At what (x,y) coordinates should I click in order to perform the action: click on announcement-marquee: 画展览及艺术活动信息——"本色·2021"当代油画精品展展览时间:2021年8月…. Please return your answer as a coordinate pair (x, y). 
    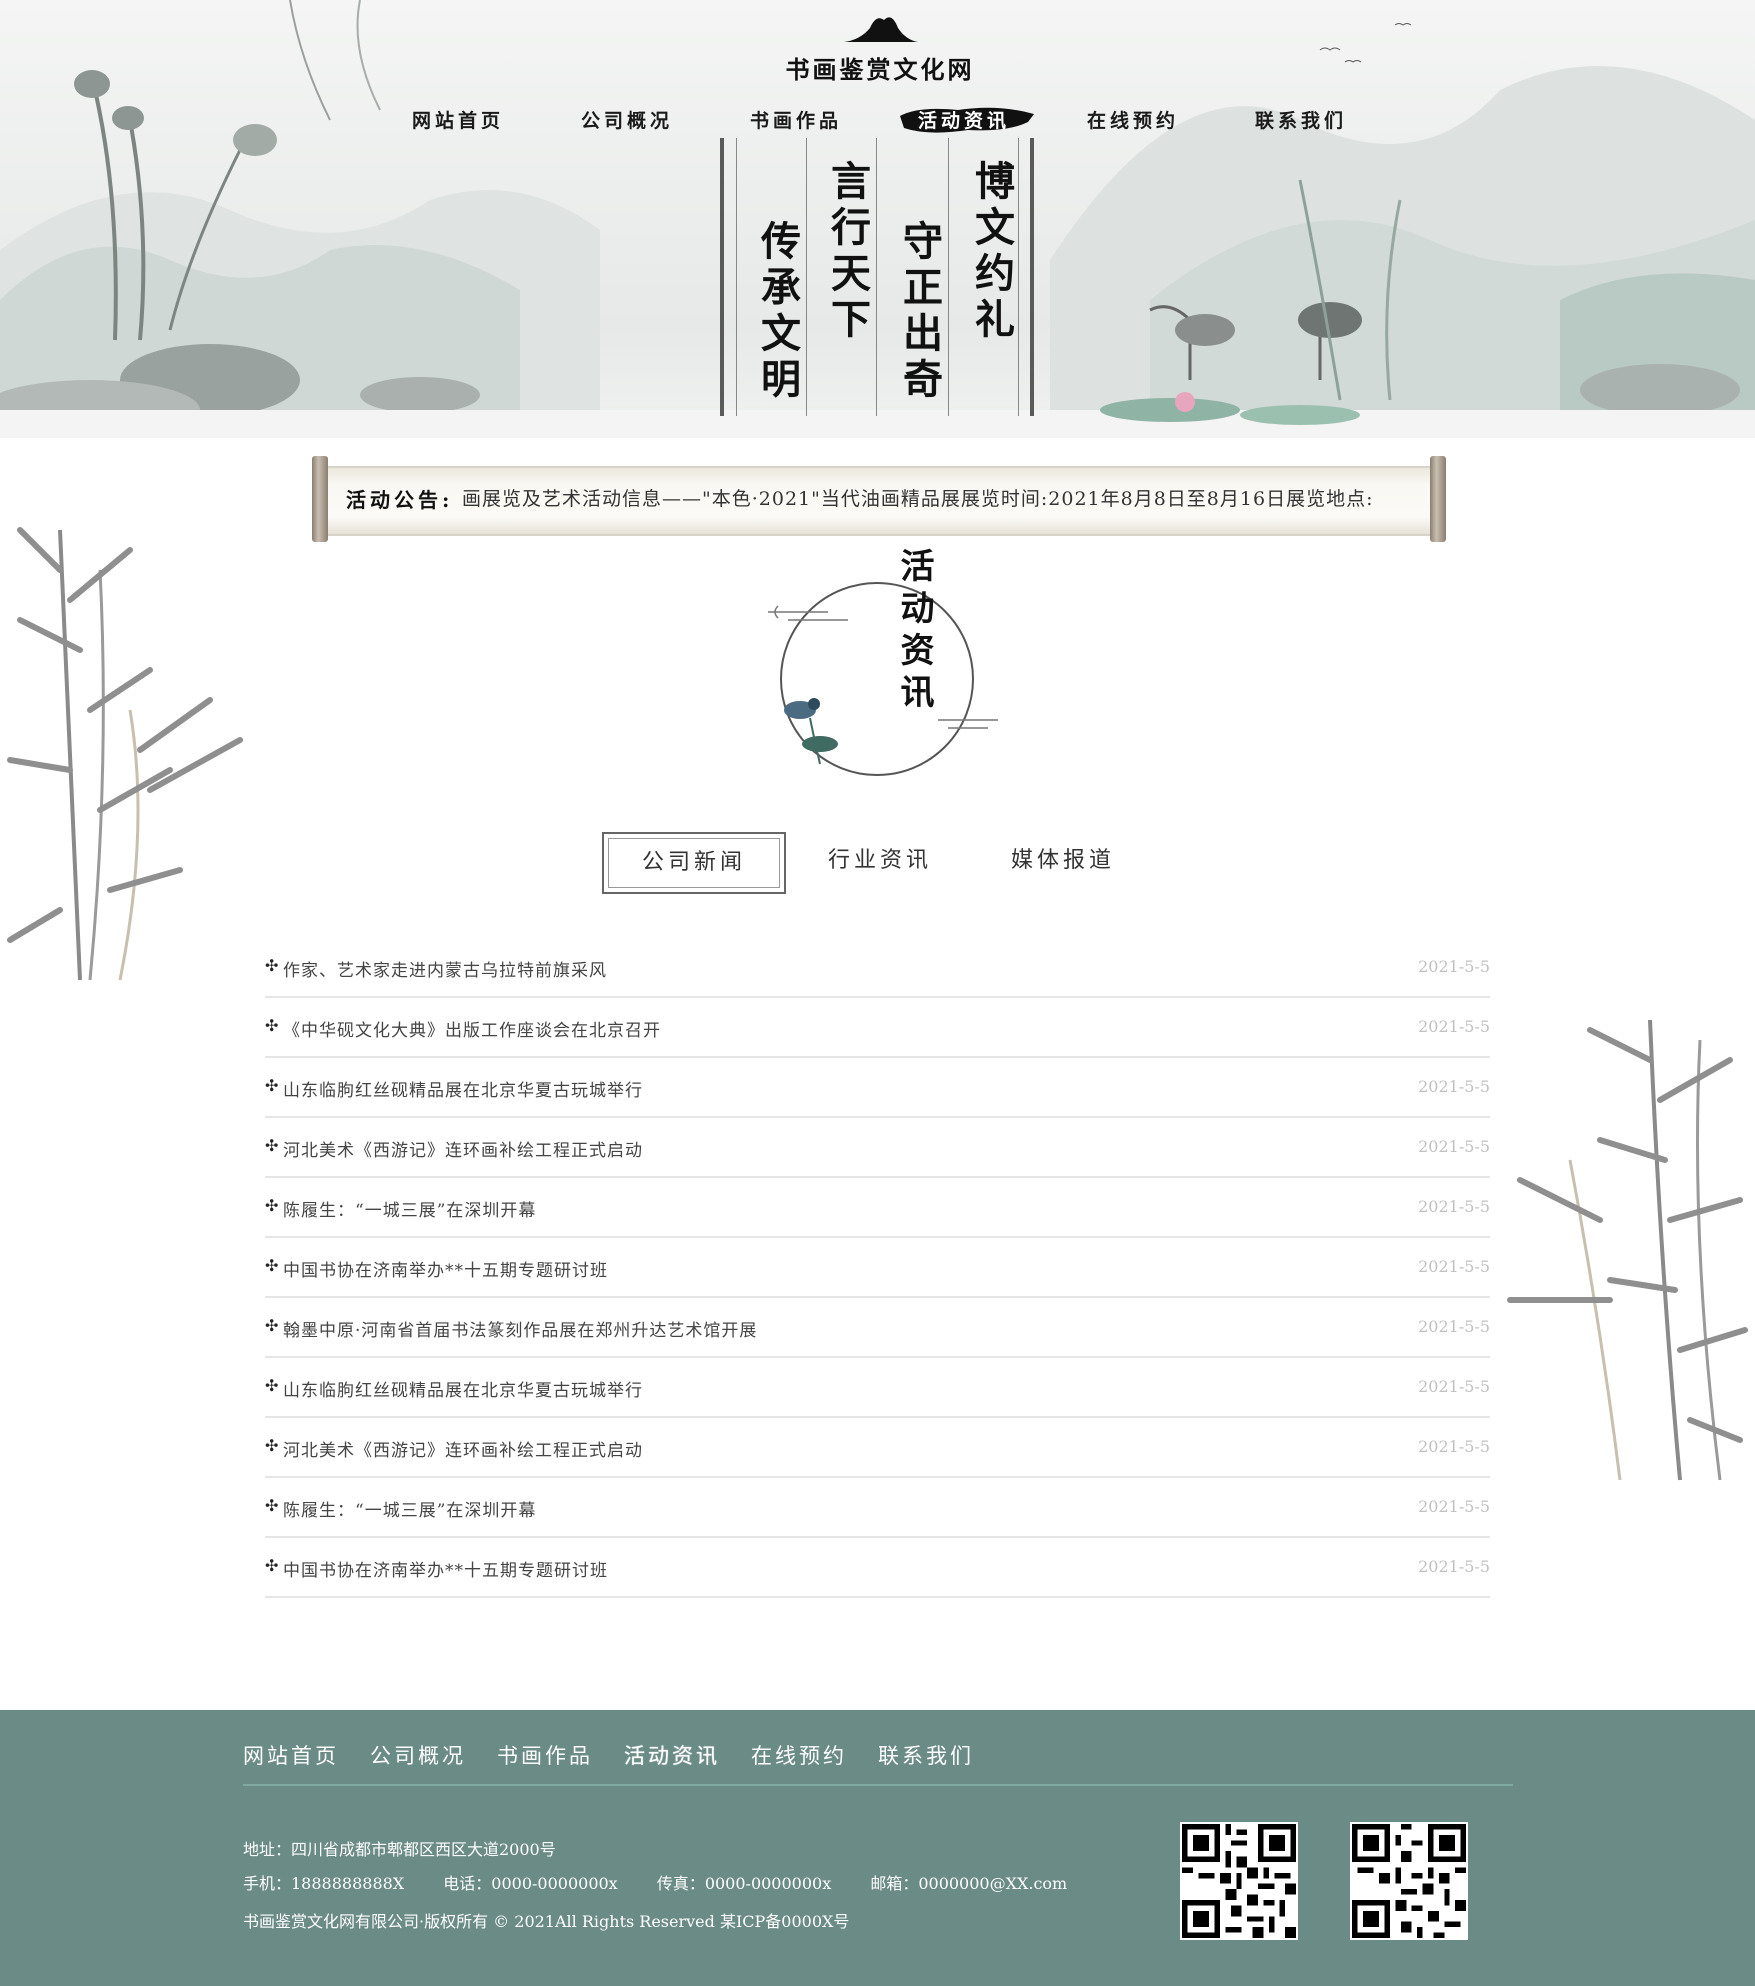
    Looking at the image, I should click on (937, 497).